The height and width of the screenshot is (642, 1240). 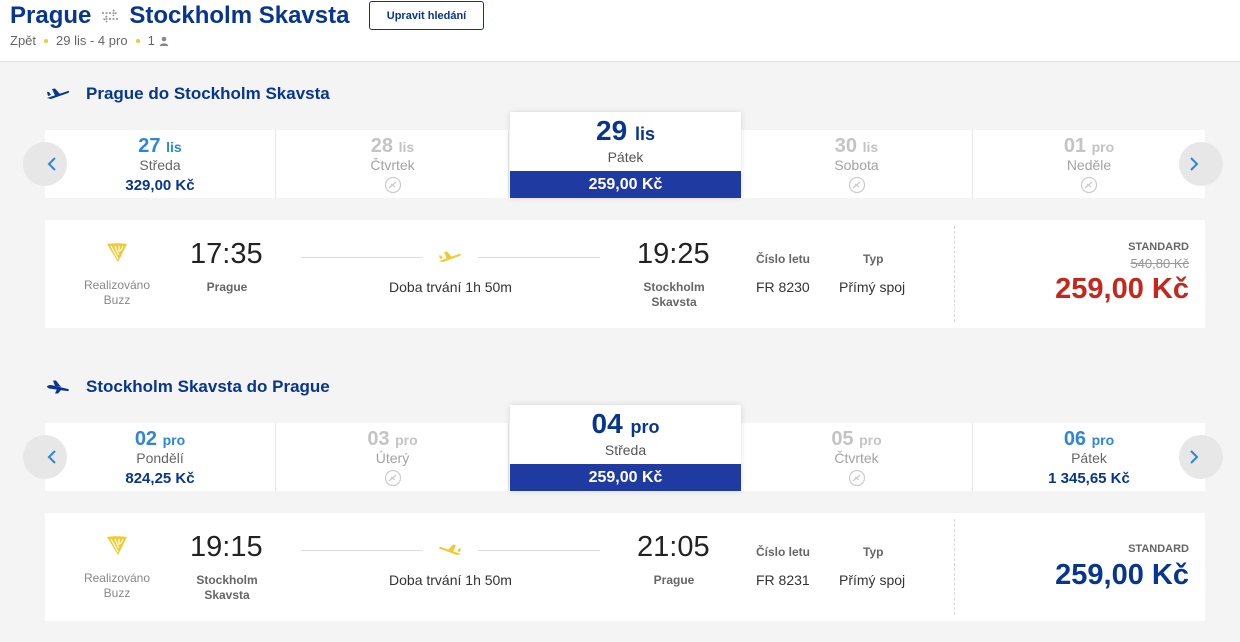 What do you see at coordinates (208, 93) in the screenshot?
I see `outbound-title-text: Prague do Stockholm Skavsta` at bounding box center [208, 93].